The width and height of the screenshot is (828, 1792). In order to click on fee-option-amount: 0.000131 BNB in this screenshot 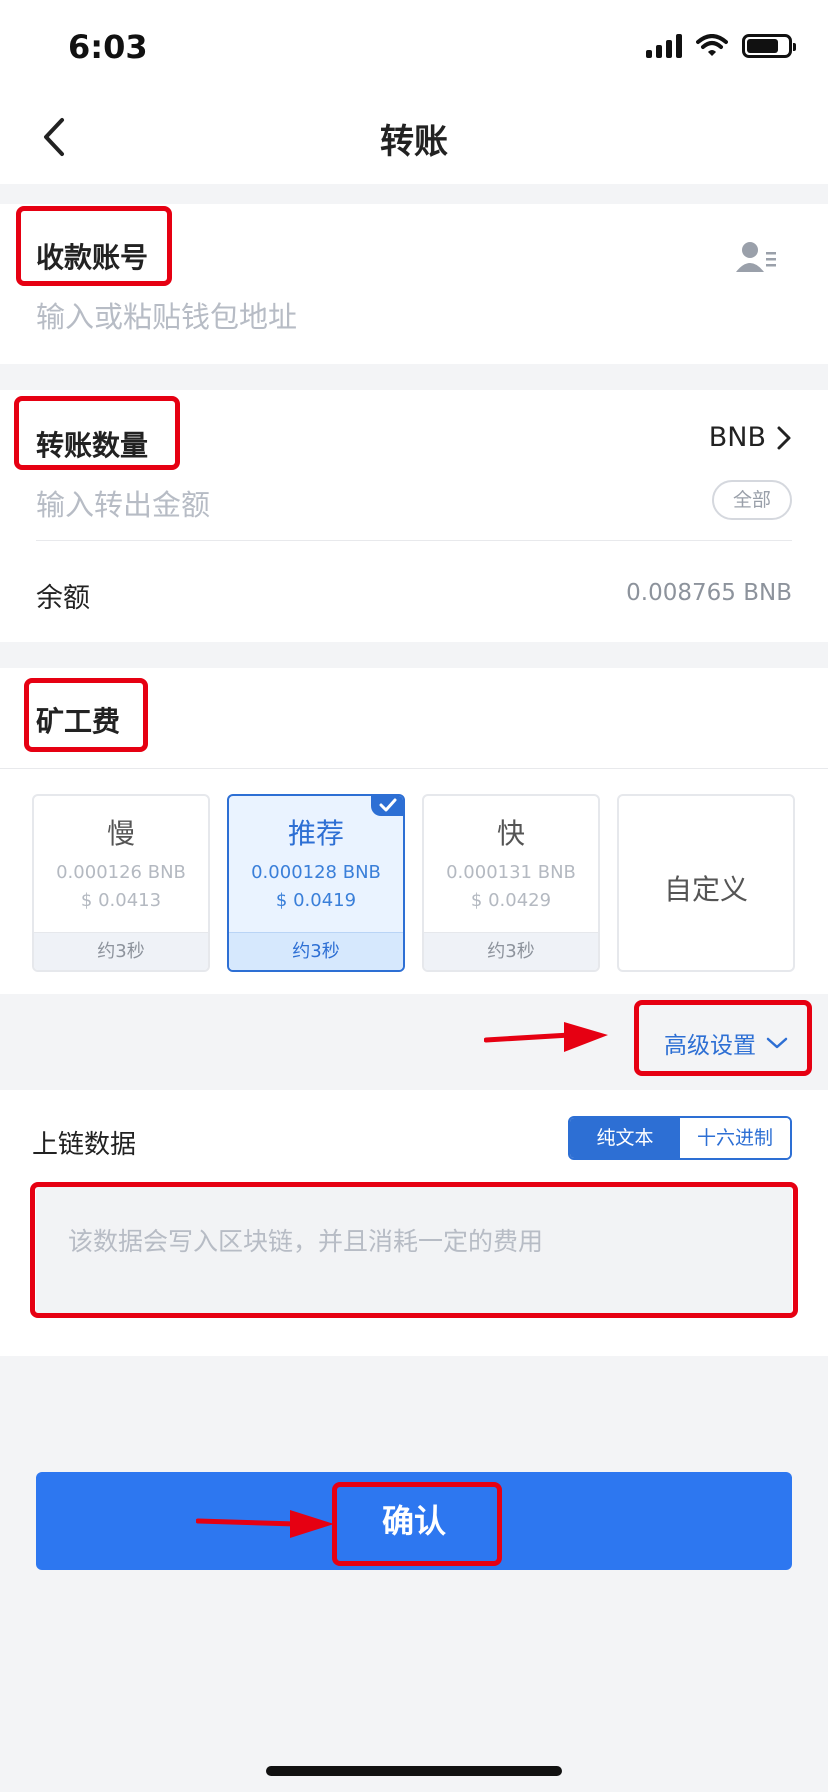, I will do `click(511, 872)`.